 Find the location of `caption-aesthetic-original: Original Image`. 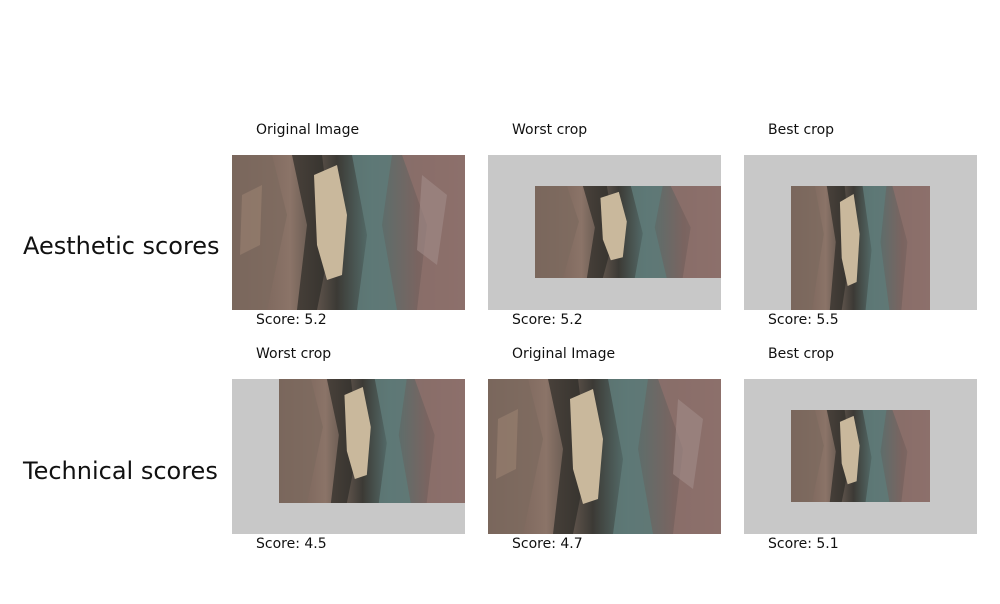

caption-aesthetic-original: Original Image is located at coordinates (308, 130).